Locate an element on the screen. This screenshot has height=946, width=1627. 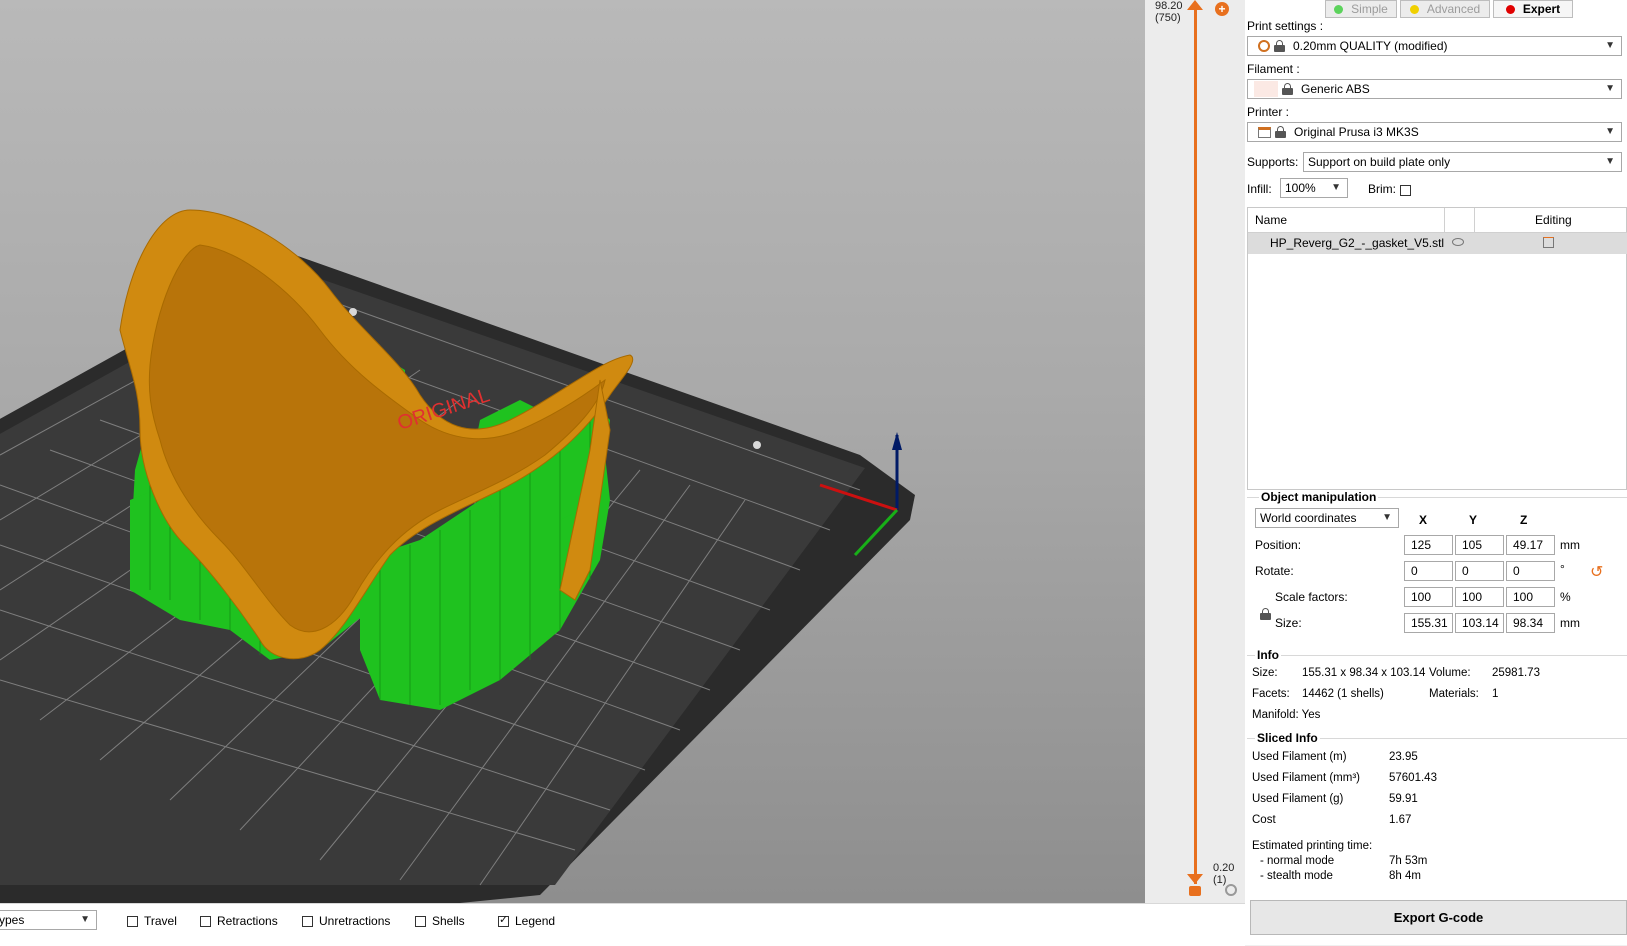
sliced-row-label: Used Filament (mm³) is located at coordinates (1306, 778).